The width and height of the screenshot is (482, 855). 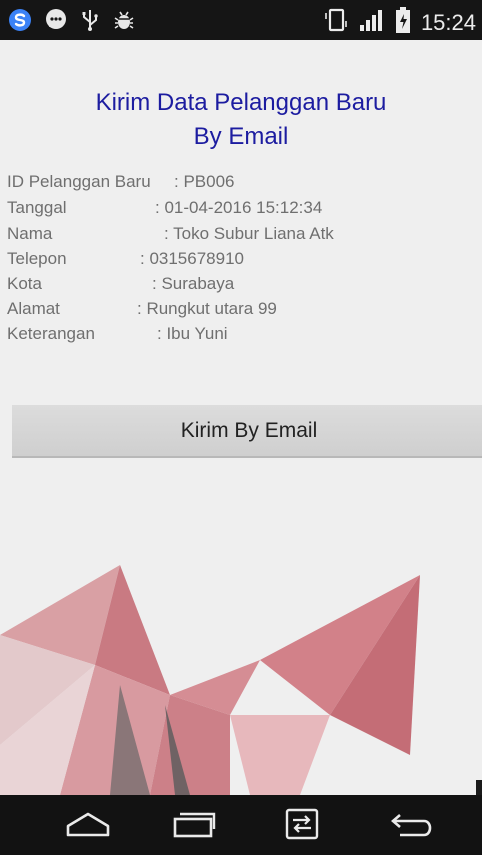 I want to click on field-value-telepon: : 0315678910, so click(x=192, y=258).